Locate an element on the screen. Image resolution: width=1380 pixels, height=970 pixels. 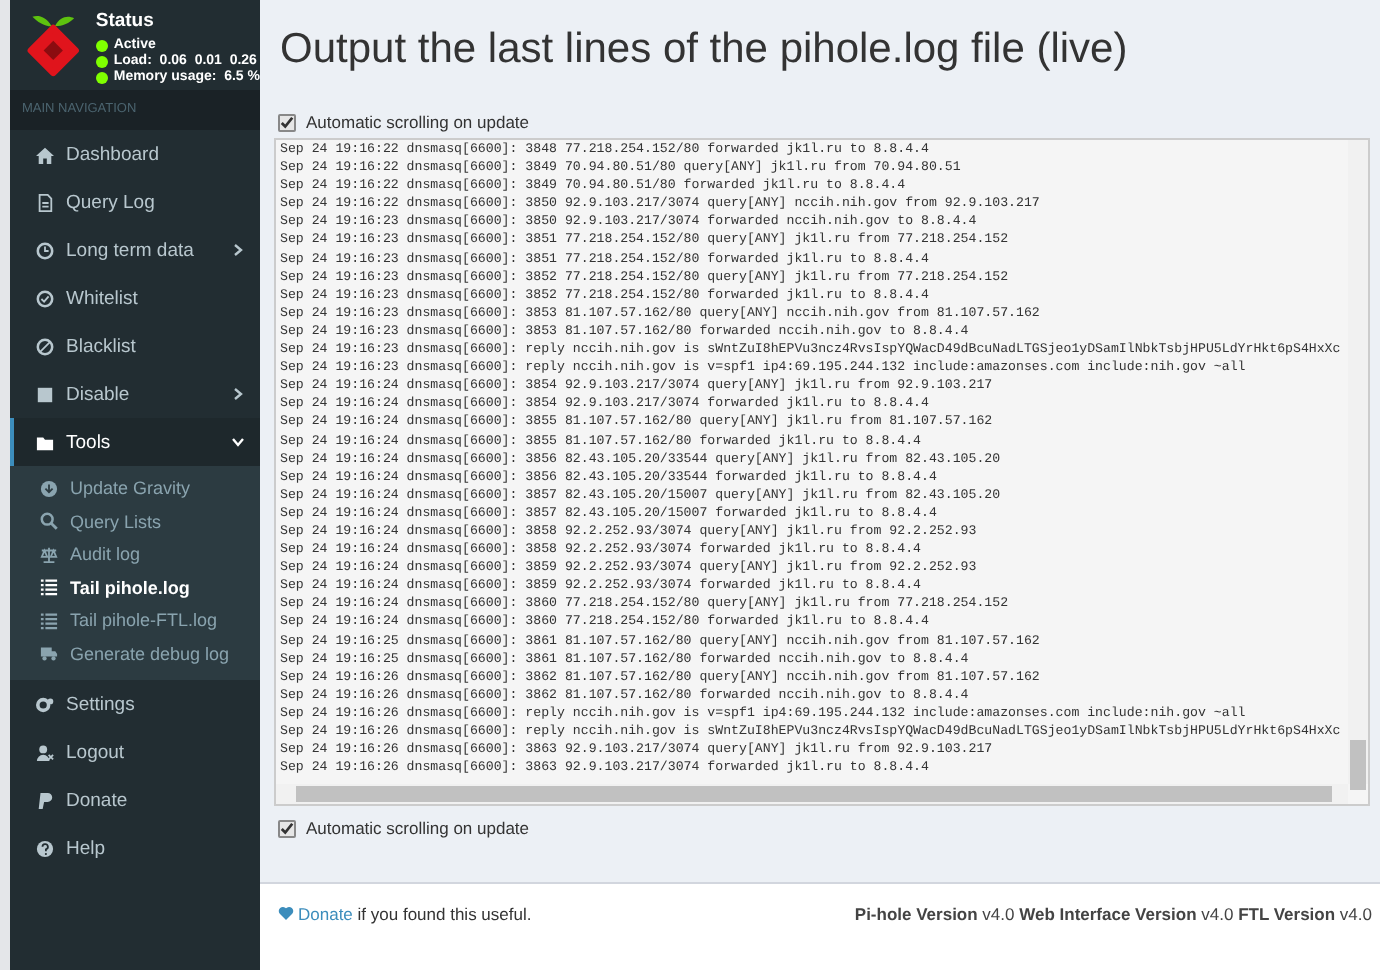
nav-item: Donate is located at coordinates (135, 800).